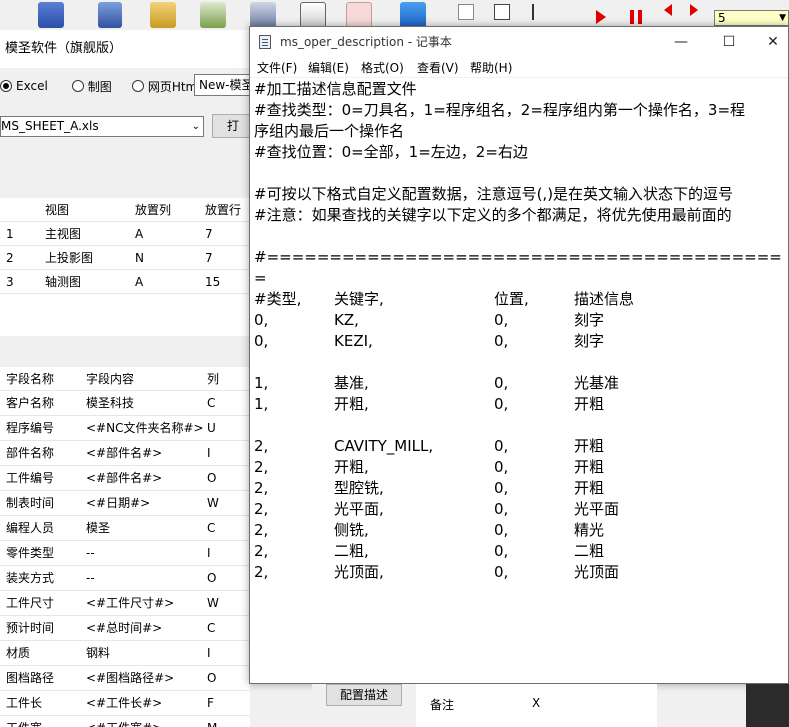 The height and width of the screenshot is (727, 789). Describe the element at coordinates (125, 628) in the screenshot. I see `table-row: 预计时间 <#总时间#> C` at that location.